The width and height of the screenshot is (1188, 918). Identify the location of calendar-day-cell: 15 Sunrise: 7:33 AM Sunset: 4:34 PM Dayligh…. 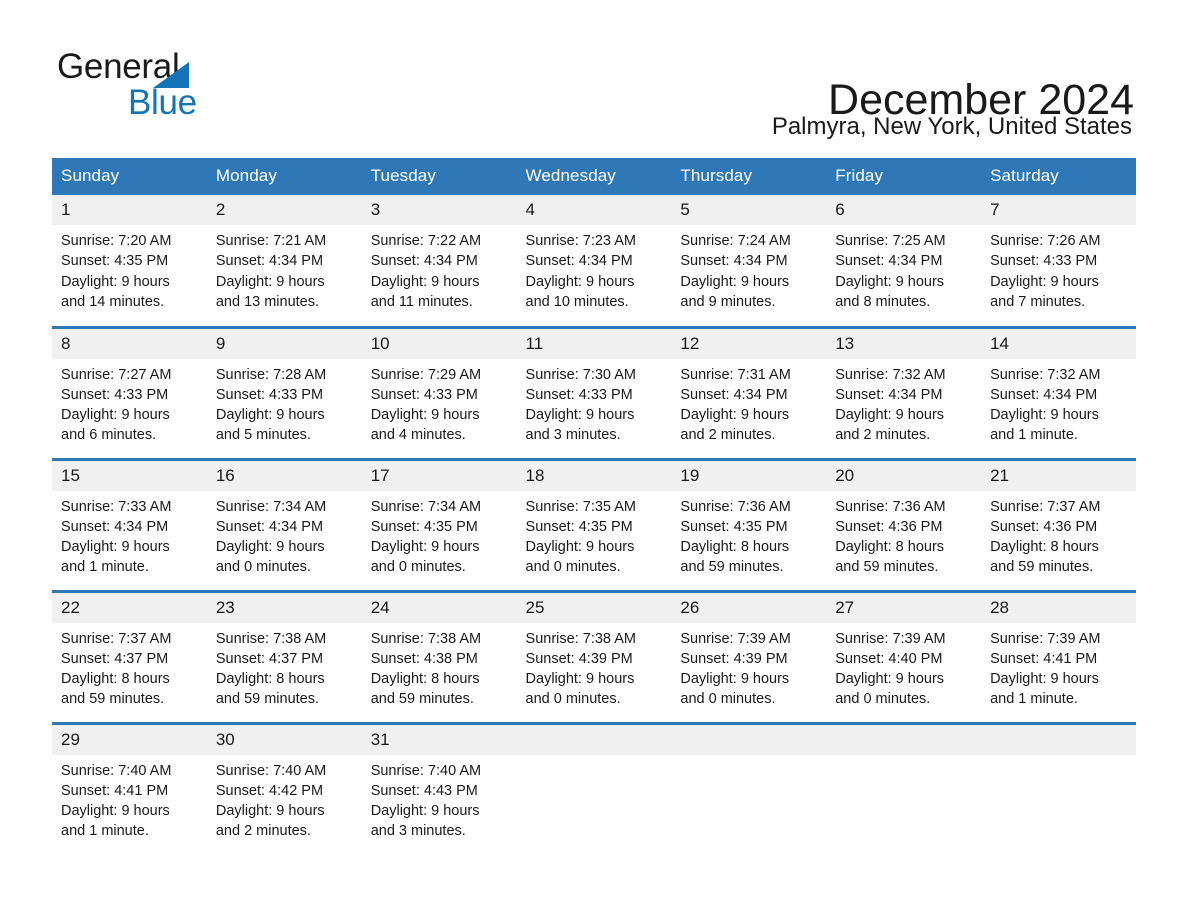
(129, 524).